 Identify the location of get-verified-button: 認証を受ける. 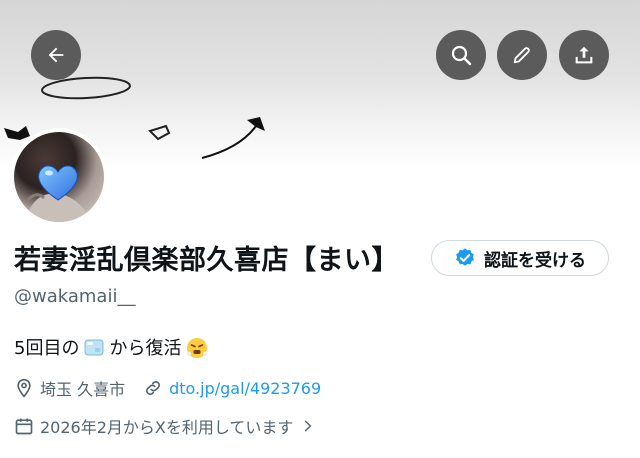
(520, 258).